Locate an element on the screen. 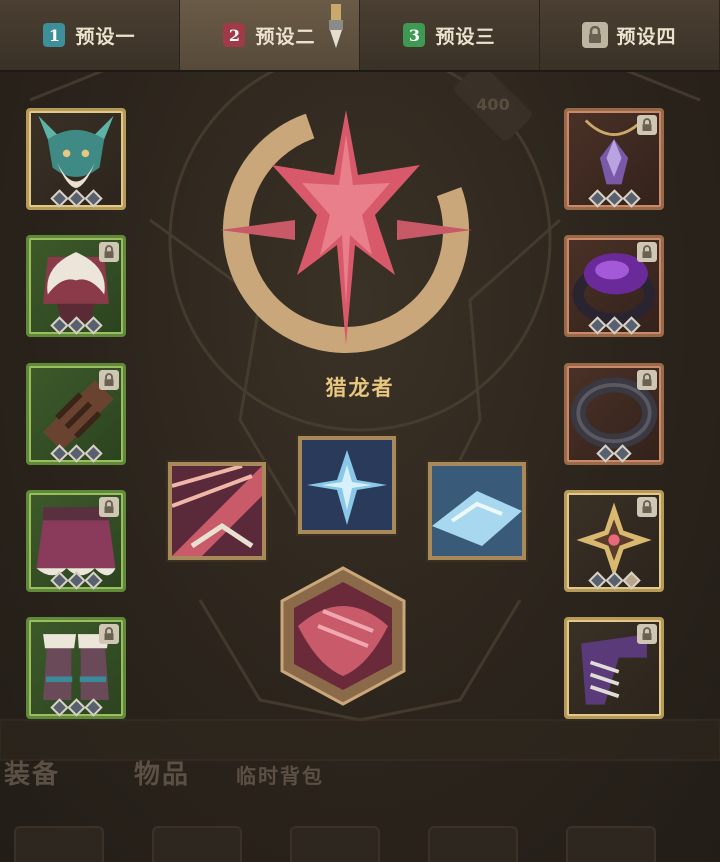 This screenshot has width=720, height=862. slot-bracers is located at coordinates (76, 414).